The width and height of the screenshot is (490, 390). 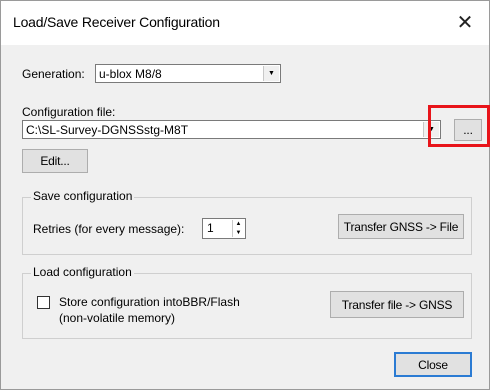 What do you see at coordinates (149, 302) in the screenshot?
I see `store-config-label: Store configuration intoBBR/Flash` at bounding box center [149, 302].